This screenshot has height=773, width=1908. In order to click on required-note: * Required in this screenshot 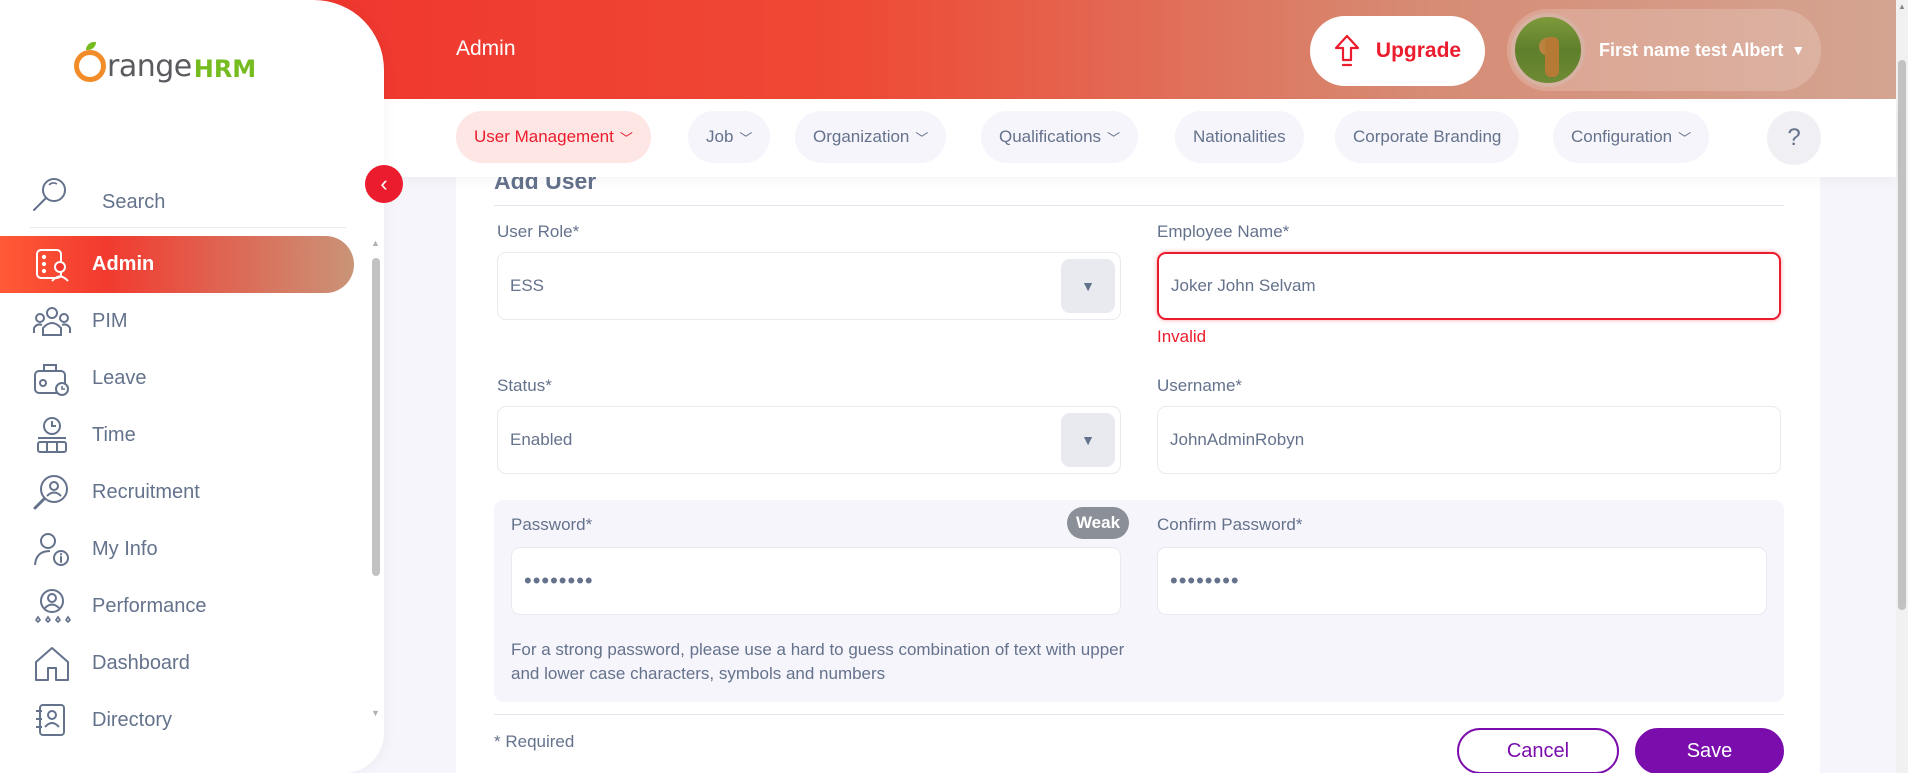, I will do `click(534, 741)`.